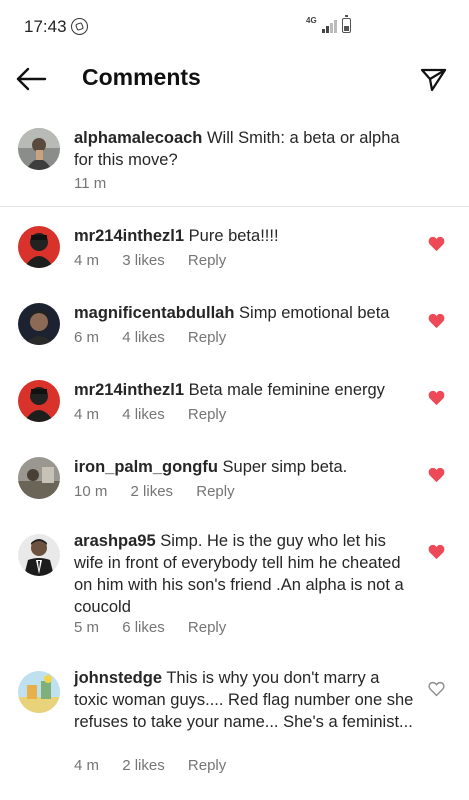 This screenshot has width=469, height=800. What do you see at coordinates (143, 260) in the screenshot?
I see `comment-likes: 3 likes` at bounding box center [143, 260].